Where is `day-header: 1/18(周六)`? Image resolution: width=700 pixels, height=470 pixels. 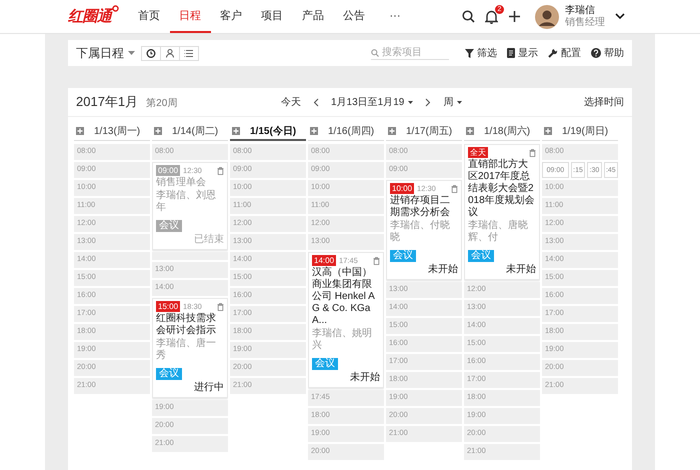 day-header: 1/18(周六) is located at coordinates (502, 131).